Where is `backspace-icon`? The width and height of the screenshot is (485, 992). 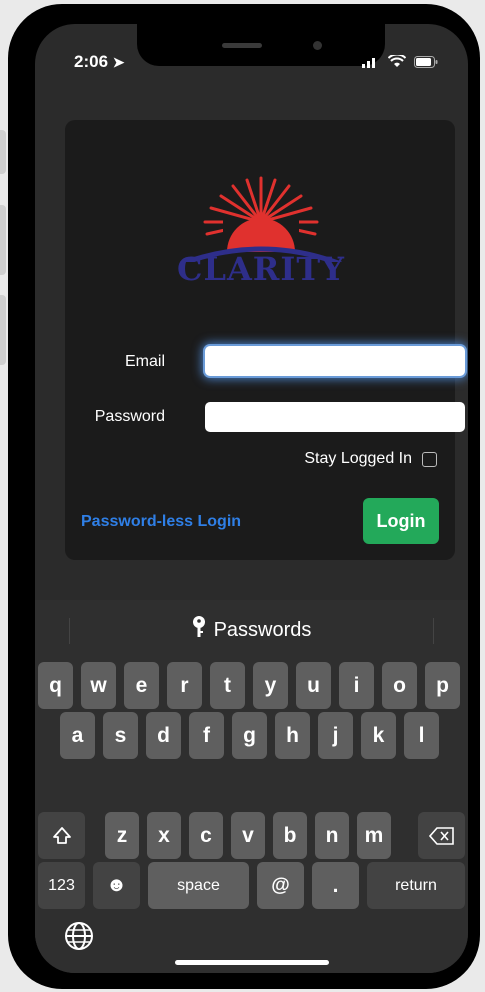
backspace-icon is located at coordinates (441, 835).